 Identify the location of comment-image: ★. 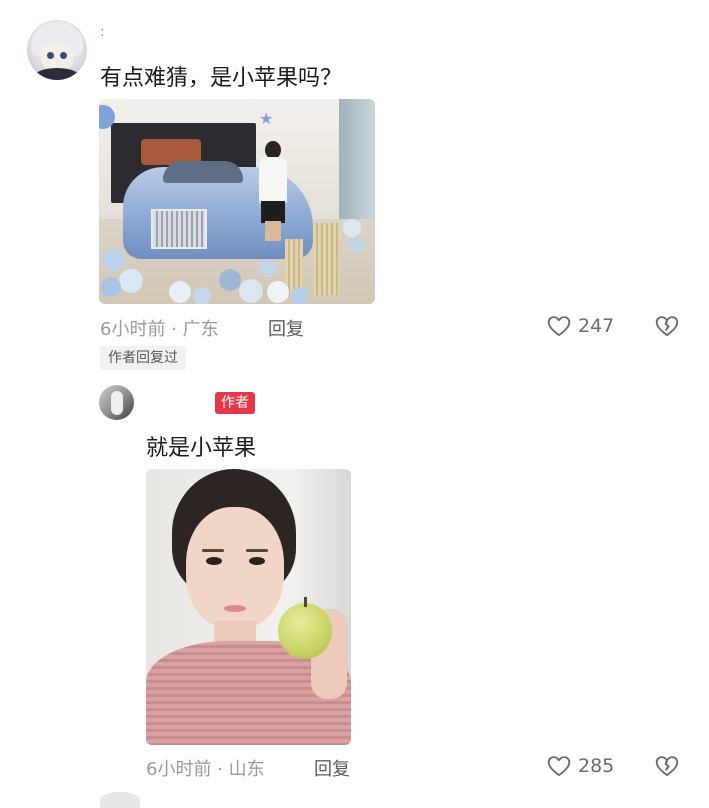
(237, 201).